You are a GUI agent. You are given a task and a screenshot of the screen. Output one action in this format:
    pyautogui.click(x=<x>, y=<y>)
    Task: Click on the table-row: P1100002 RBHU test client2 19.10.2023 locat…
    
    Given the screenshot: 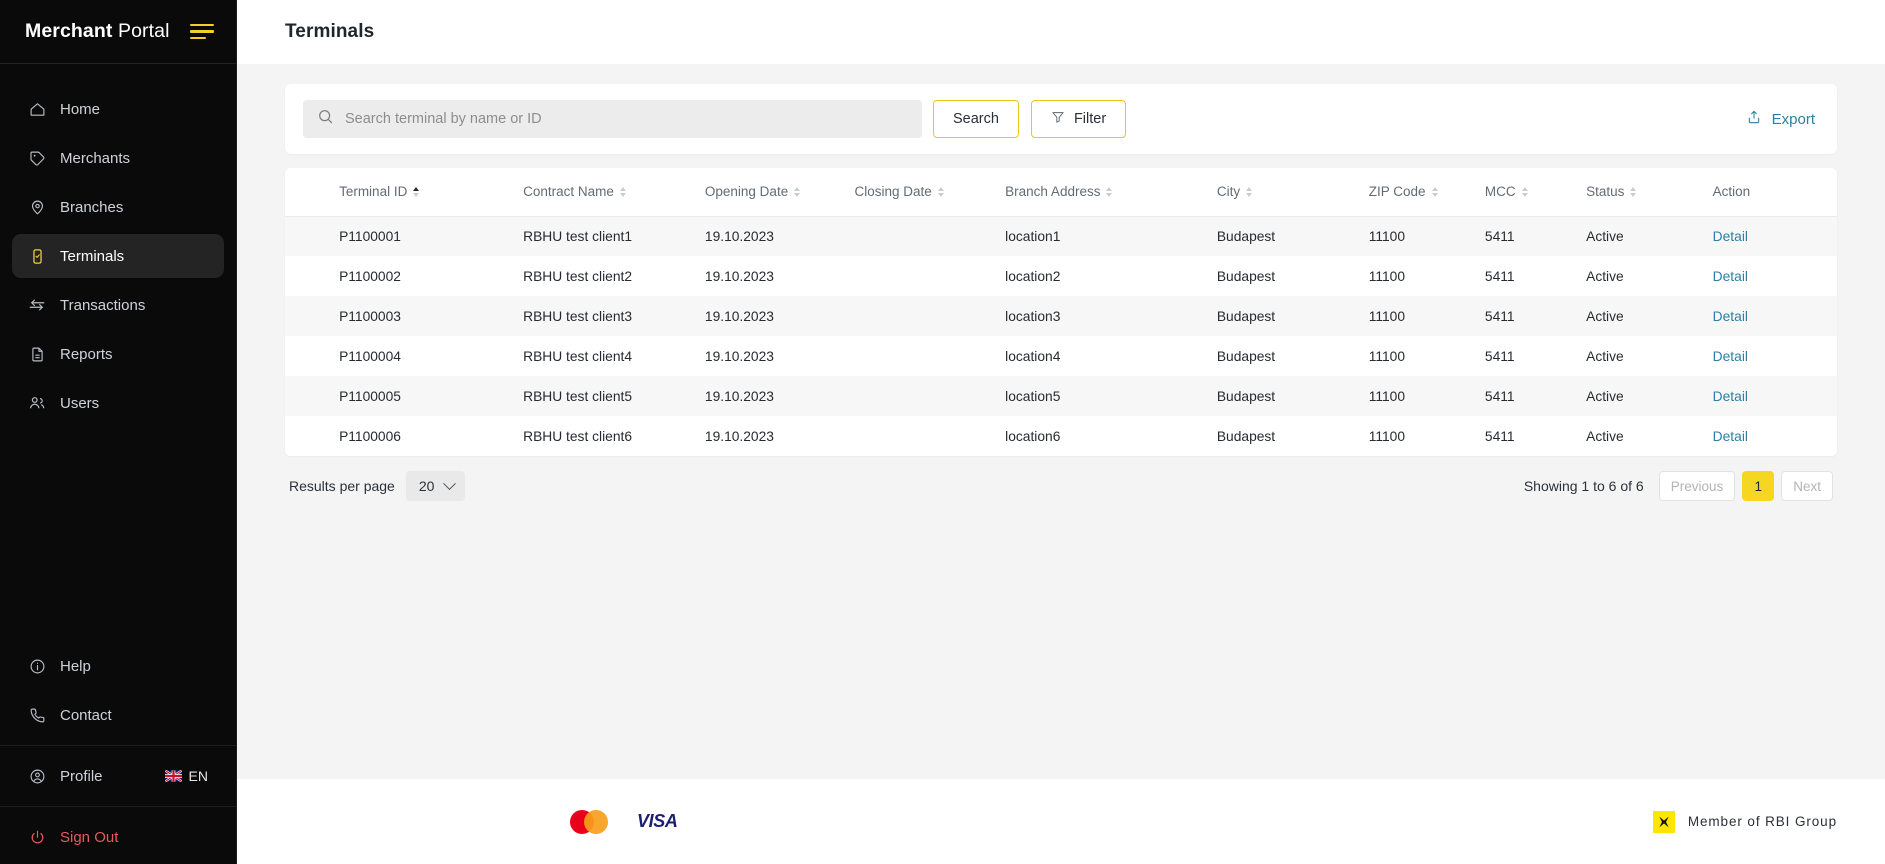 What is the action you would take?
    pyautogui.click(x=1061, y=276)
    